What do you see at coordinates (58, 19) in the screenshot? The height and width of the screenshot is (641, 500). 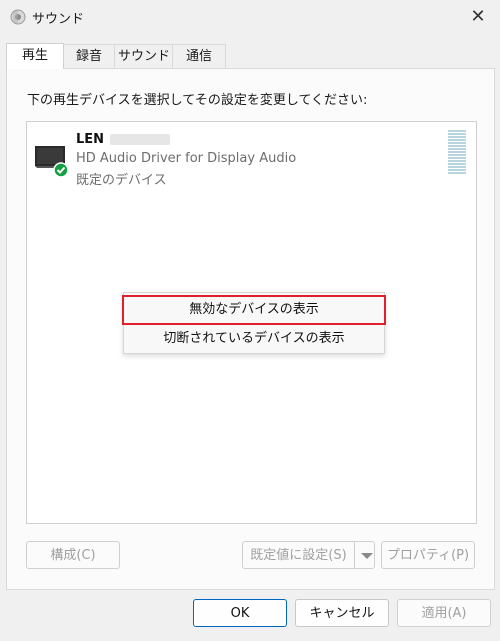 I see `window-title: サウンド` at bounding box center [58, 19].